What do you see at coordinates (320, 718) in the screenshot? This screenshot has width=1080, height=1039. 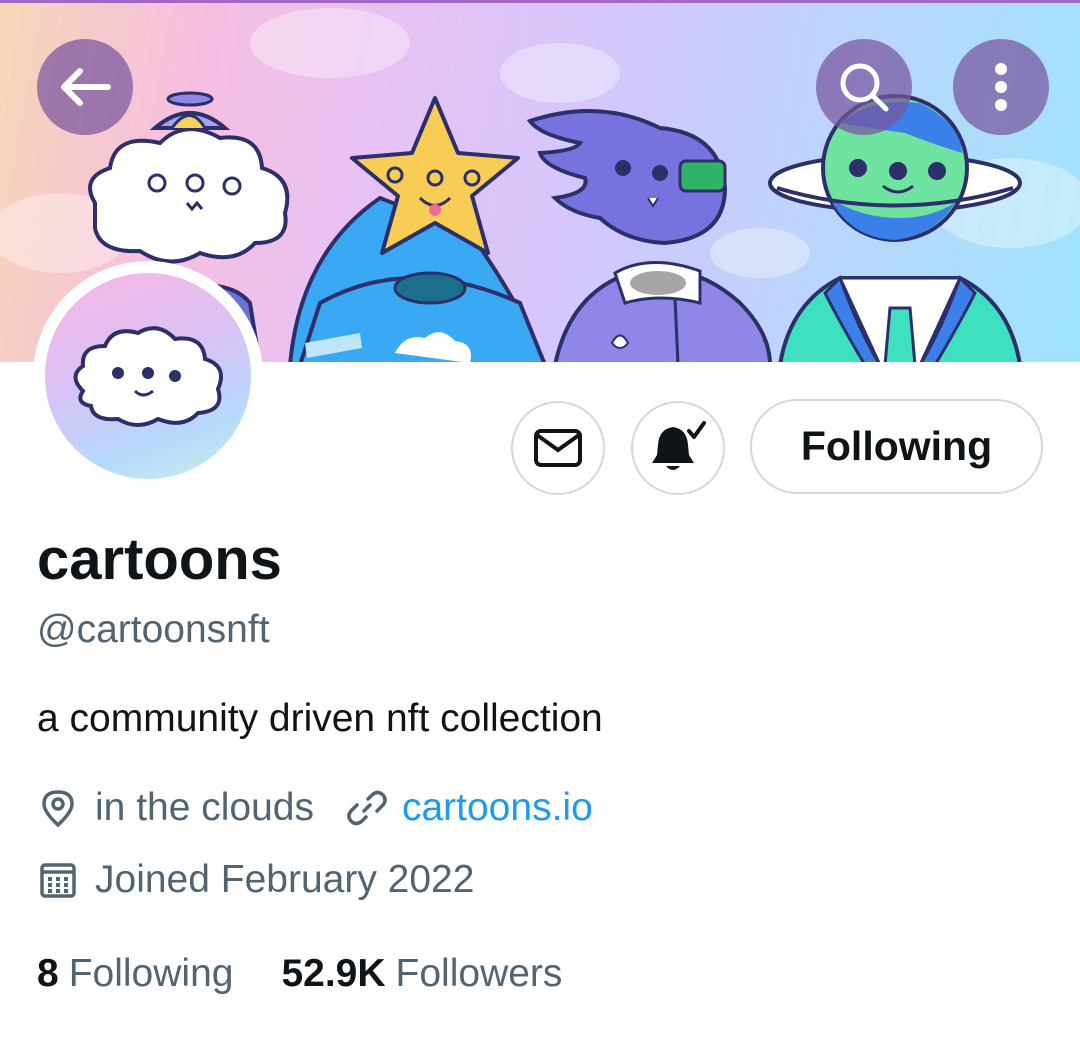 I see `profile-bio: a community driven nft collection` at bounding box center [320, 718].